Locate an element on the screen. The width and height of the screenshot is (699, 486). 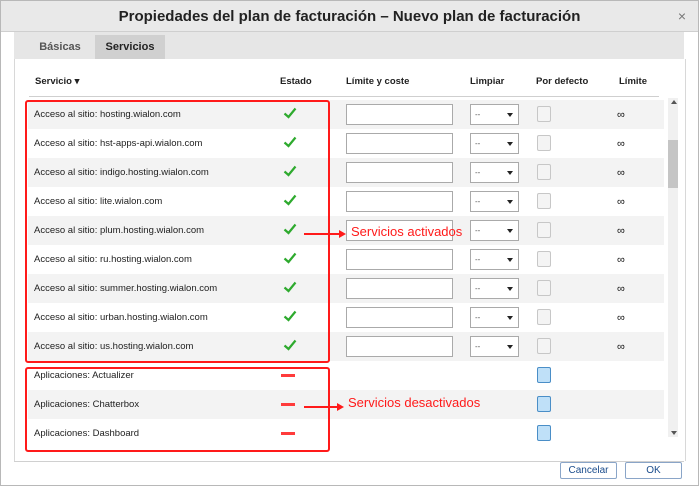
header-divider is located at coordinates (344, 96).